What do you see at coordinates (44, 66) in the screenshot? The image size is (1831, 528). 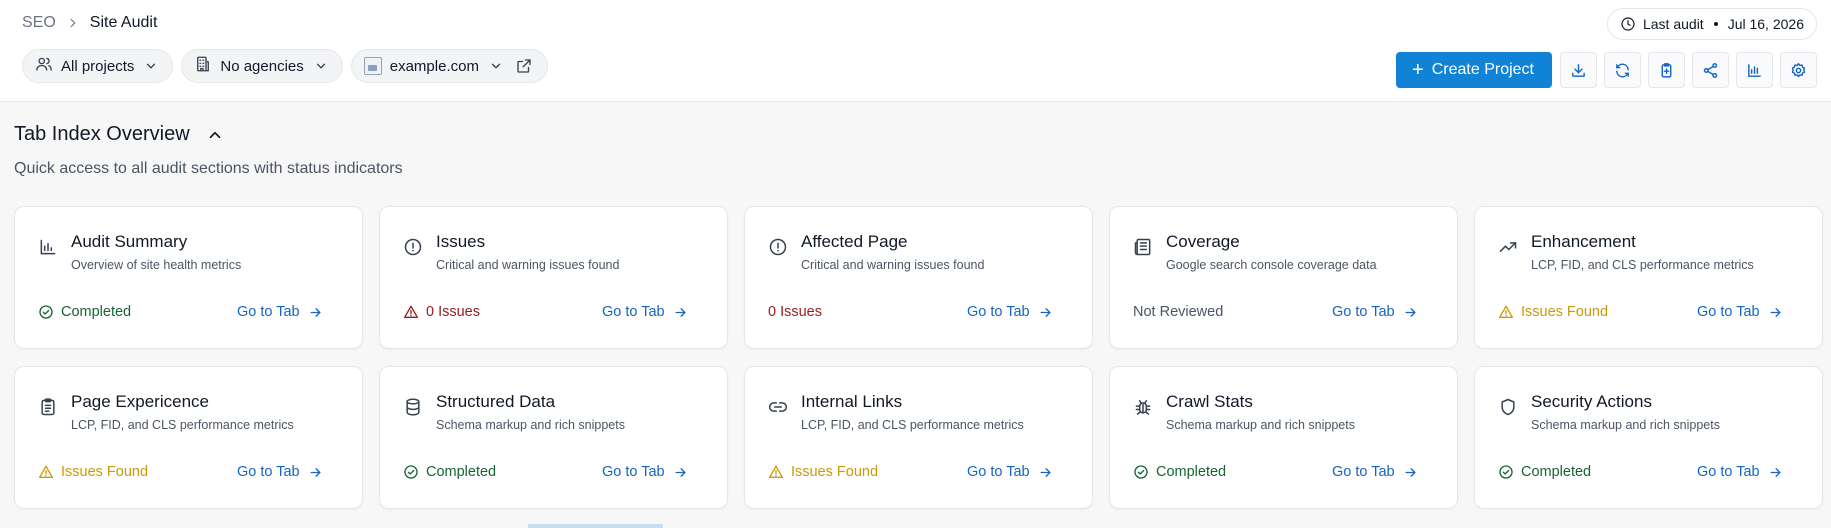 I see `users-icon` at bounding box center [44, 66].